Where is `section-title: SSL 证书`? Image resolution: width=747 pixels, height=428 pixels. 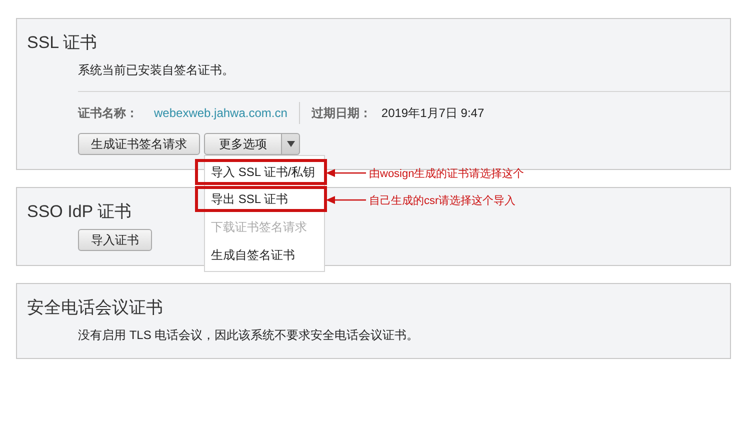 section-title: SSL 证书 is located at coordinates (62, 43).